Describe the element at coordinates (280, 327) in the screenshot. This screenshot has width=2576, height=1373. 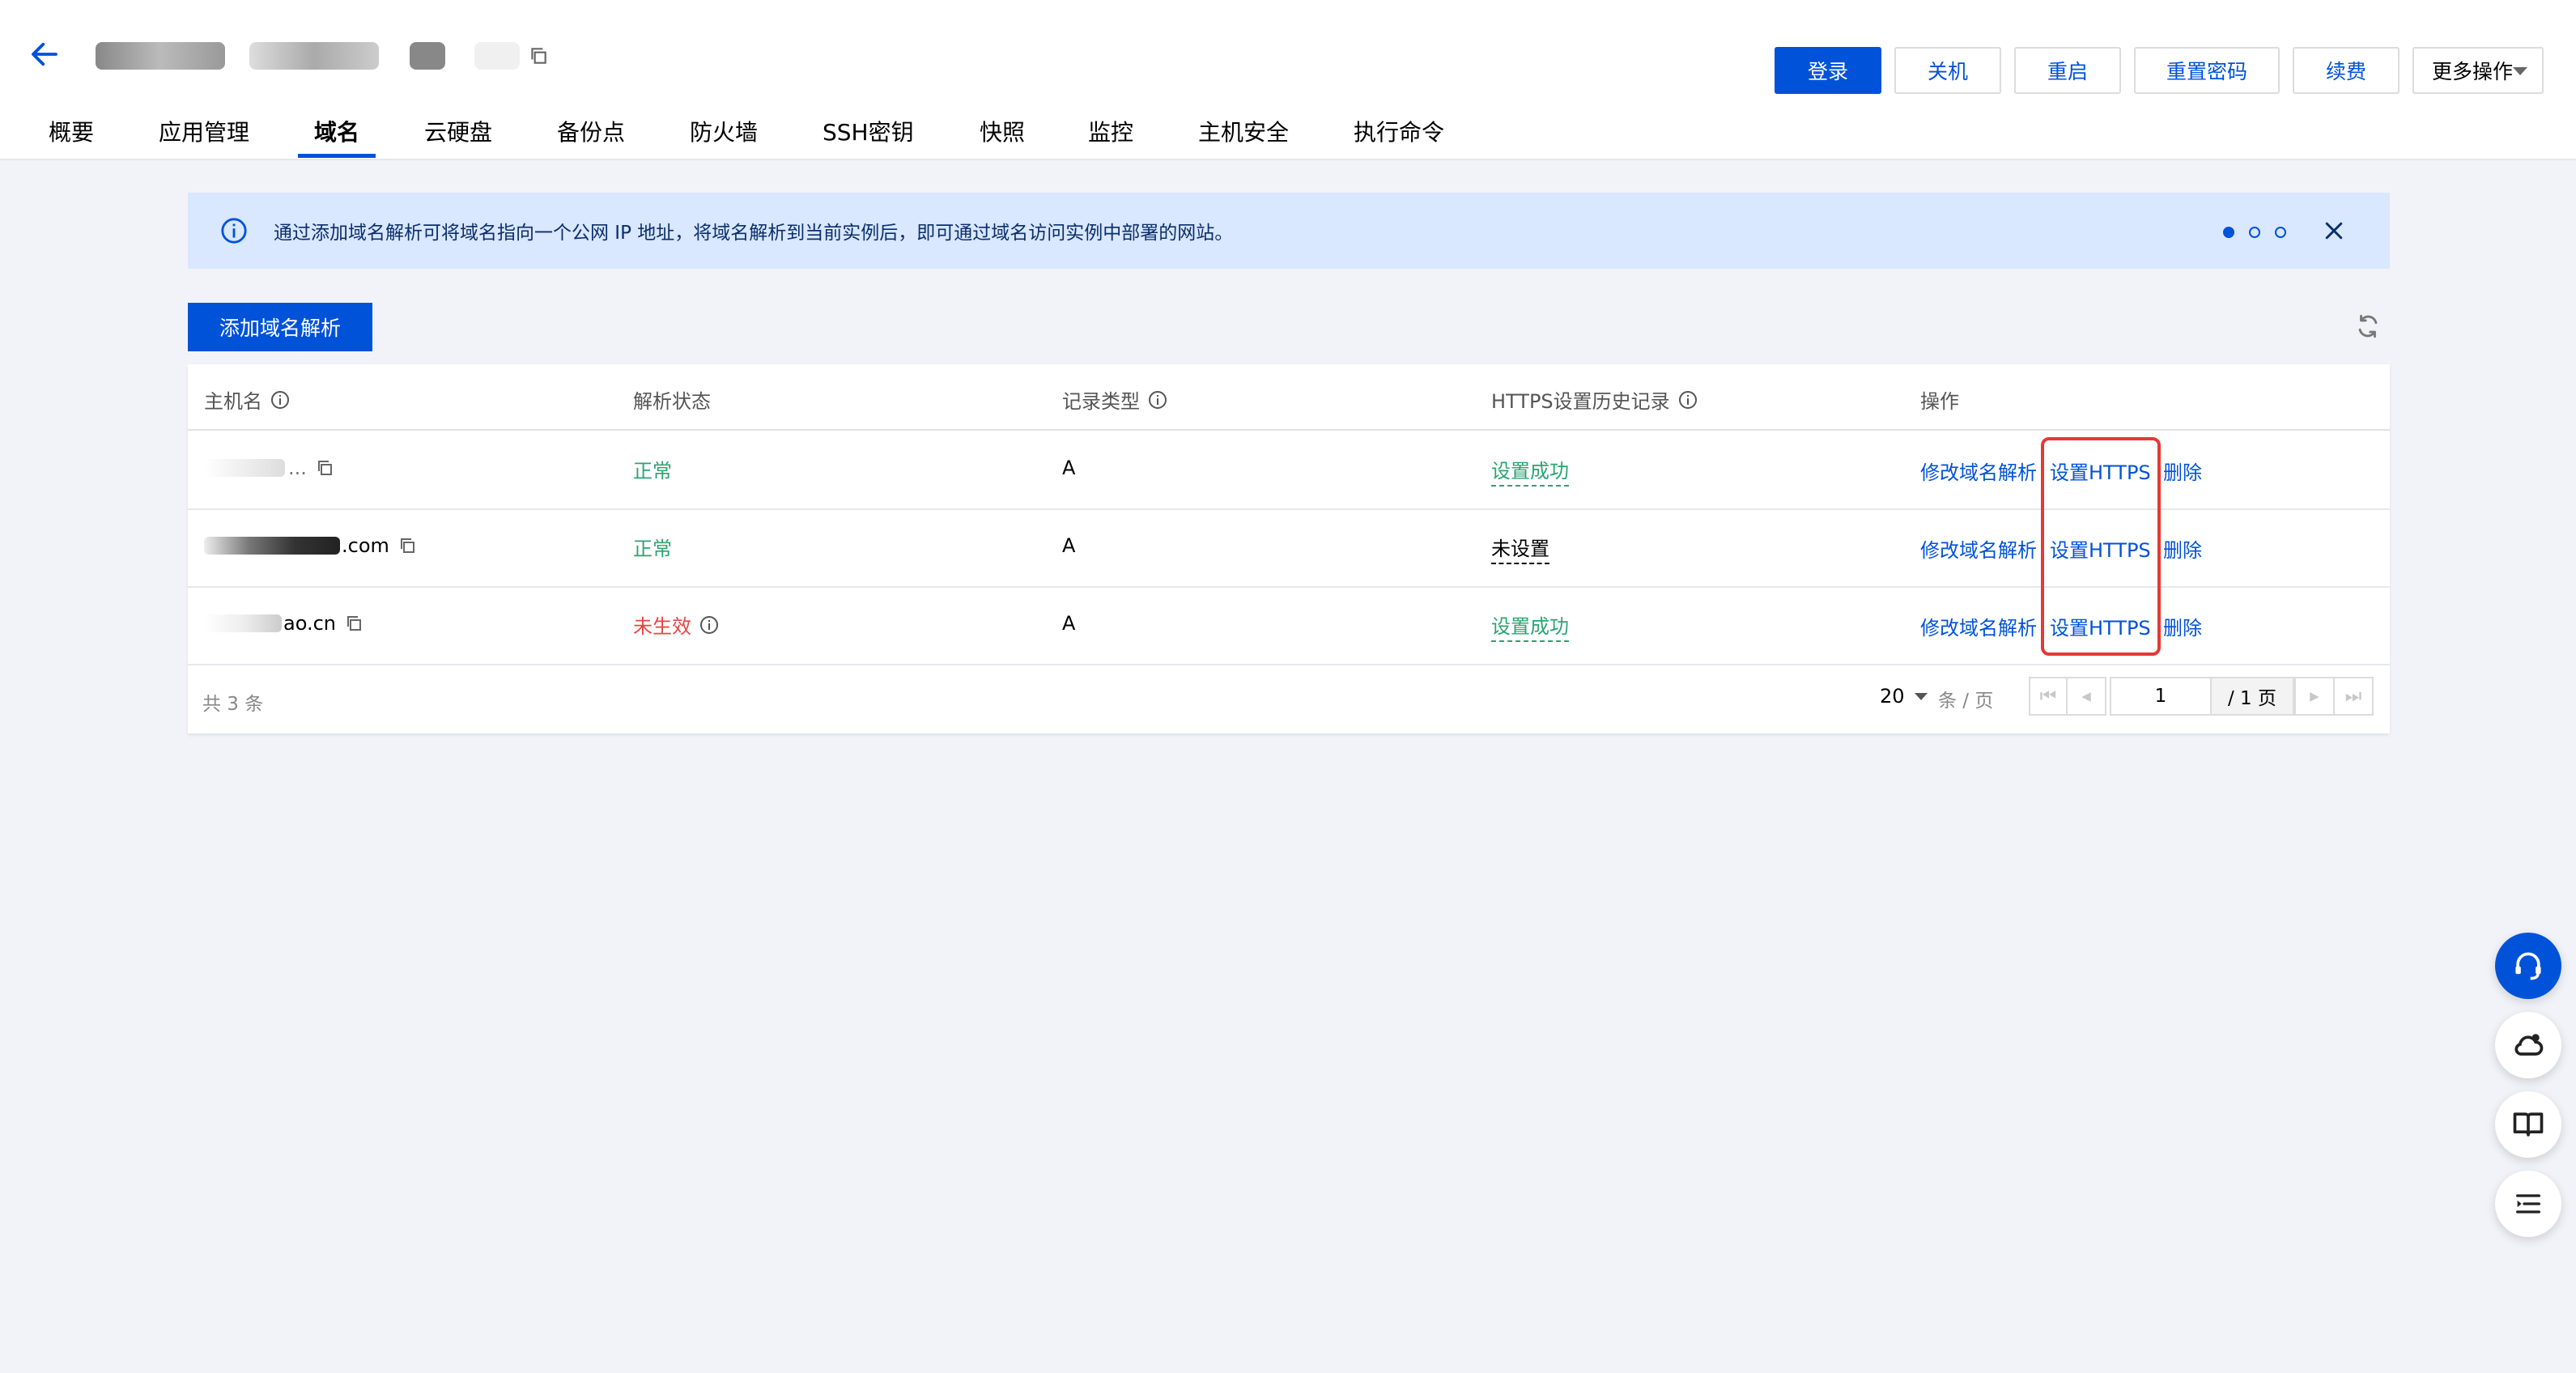
I see `add-dns-record-button: 添加域名解析` at that location.